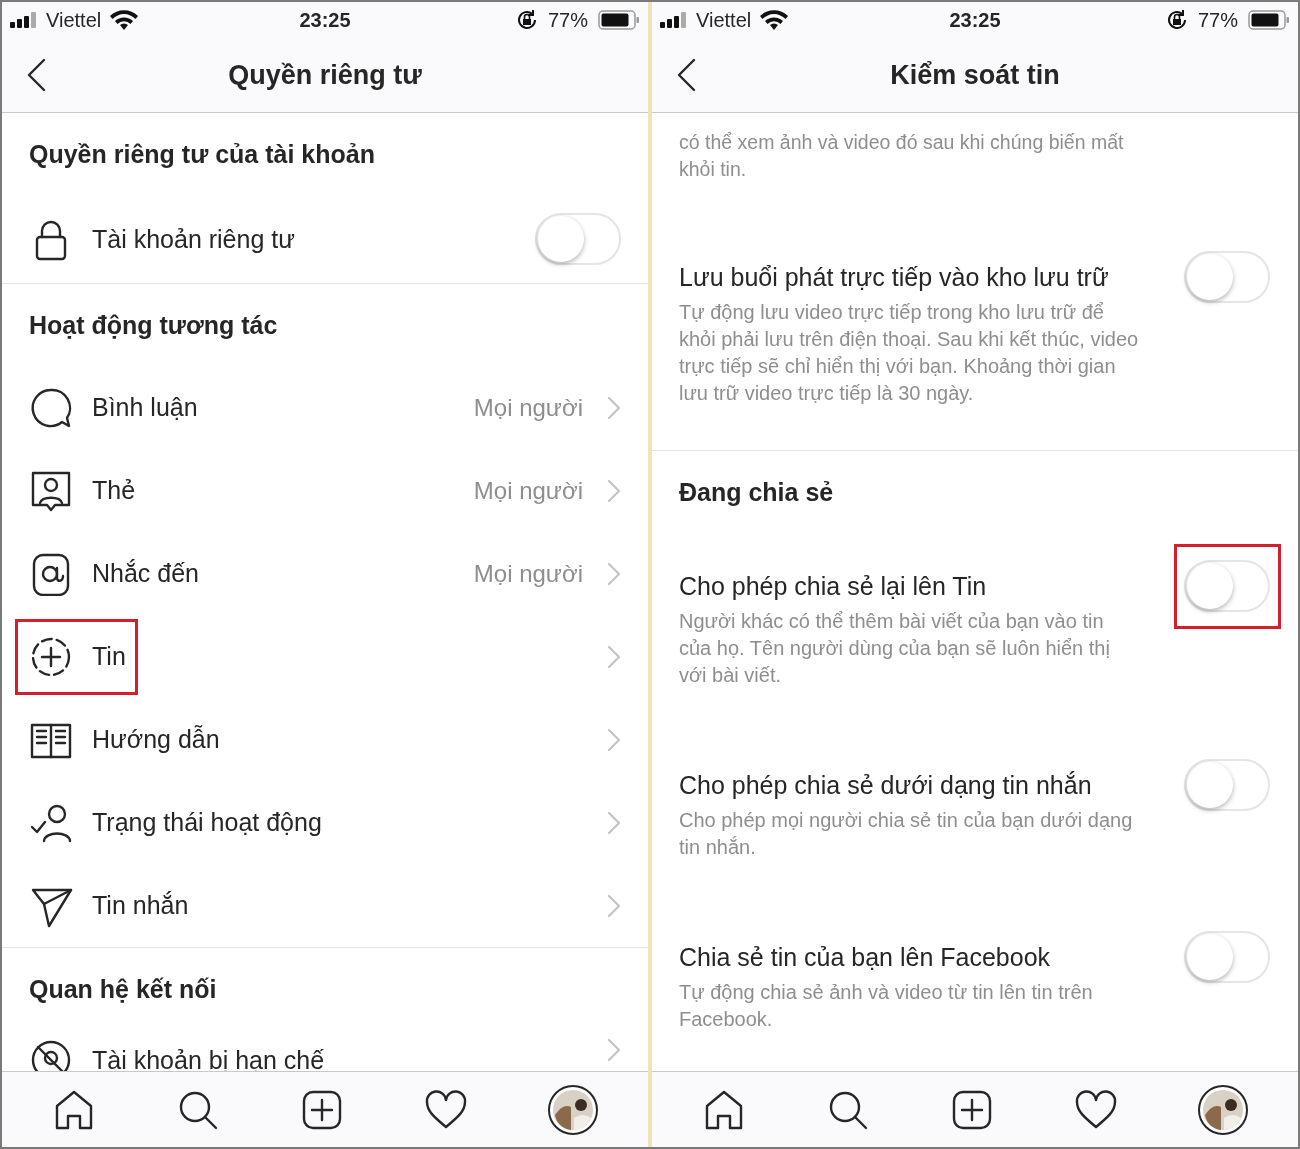 The width and height of the screenshot is (1300, 1149). Describe the element at coordinates (207, 822) in the screenshot. I see `setting-label: Trạng thái hoạt động` at that location.